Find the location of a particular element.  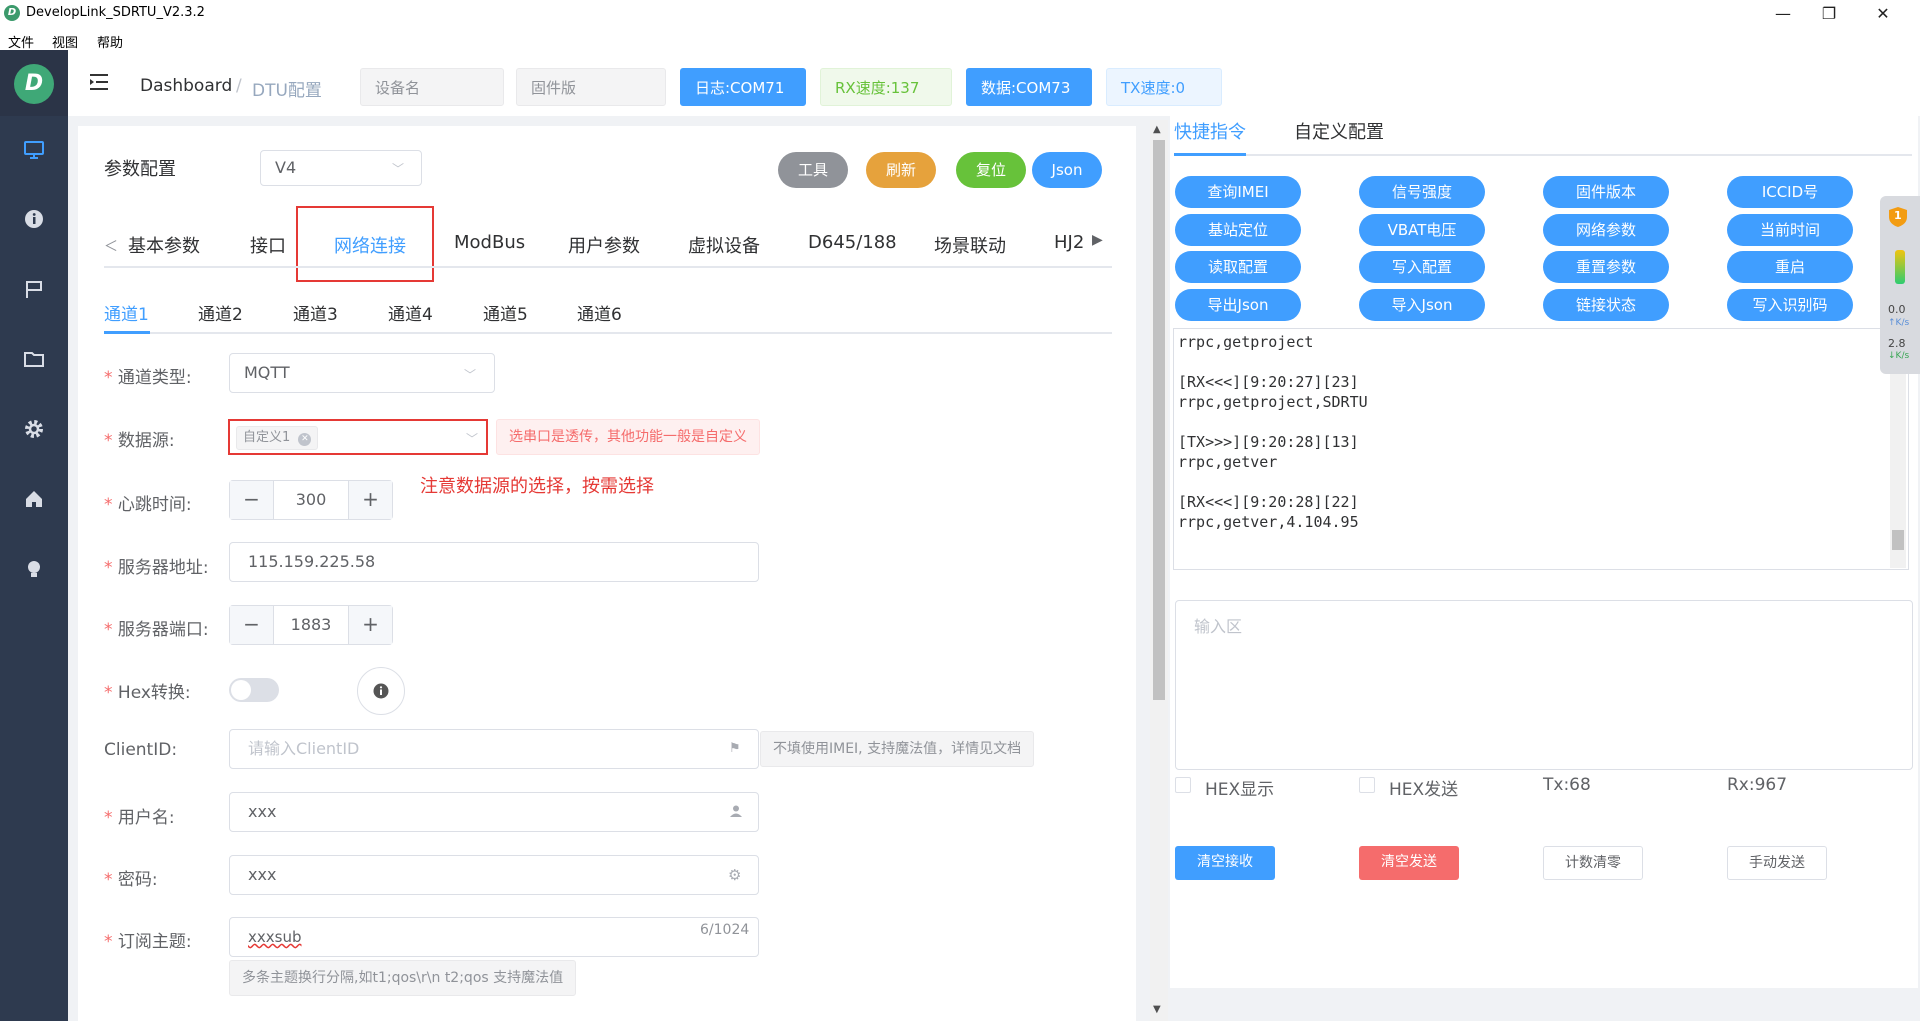

tab-custom-config: 自定义配置 is located at coordinates (1339, 131).